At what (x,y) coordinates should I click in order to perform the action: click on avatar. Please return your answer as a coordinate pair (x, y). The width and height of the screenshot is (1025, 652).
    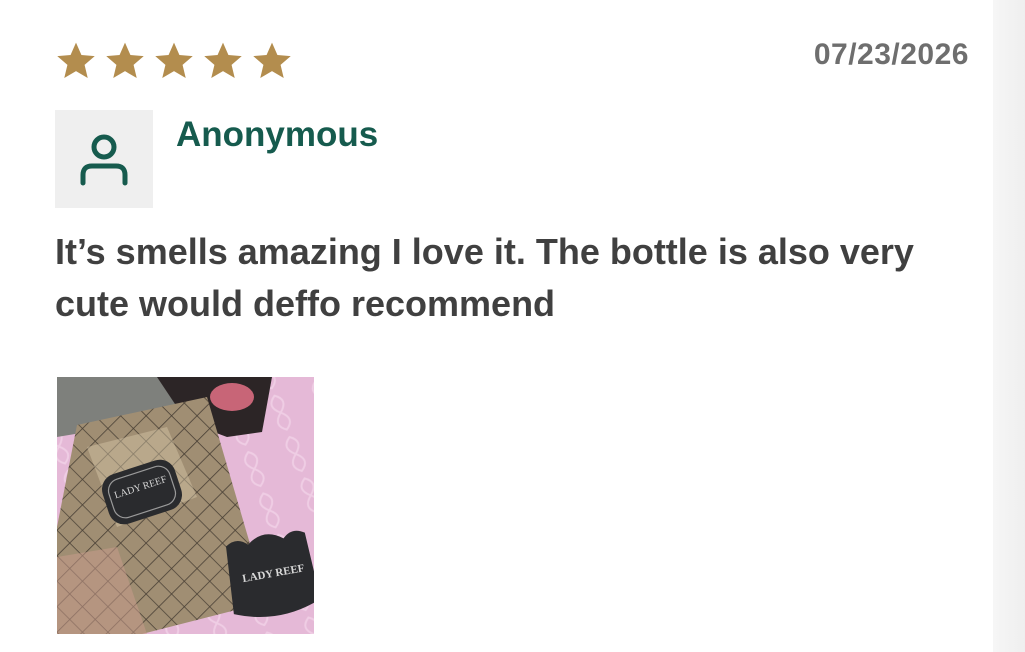
    Looking at the image, I should click on (104, 159).